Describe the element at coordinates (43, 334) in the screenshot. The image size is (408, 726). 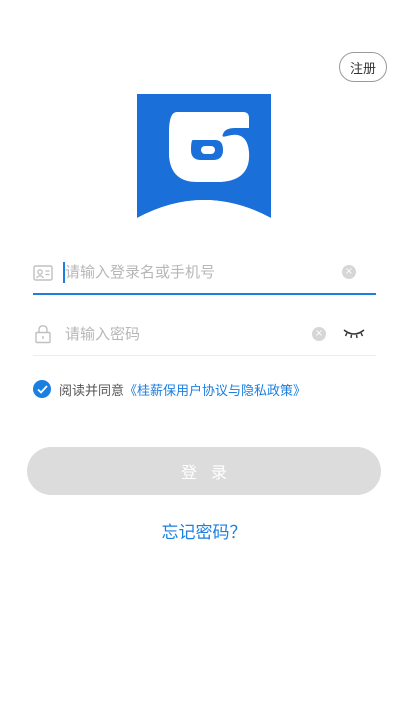
I see `lock-icon` at that location.